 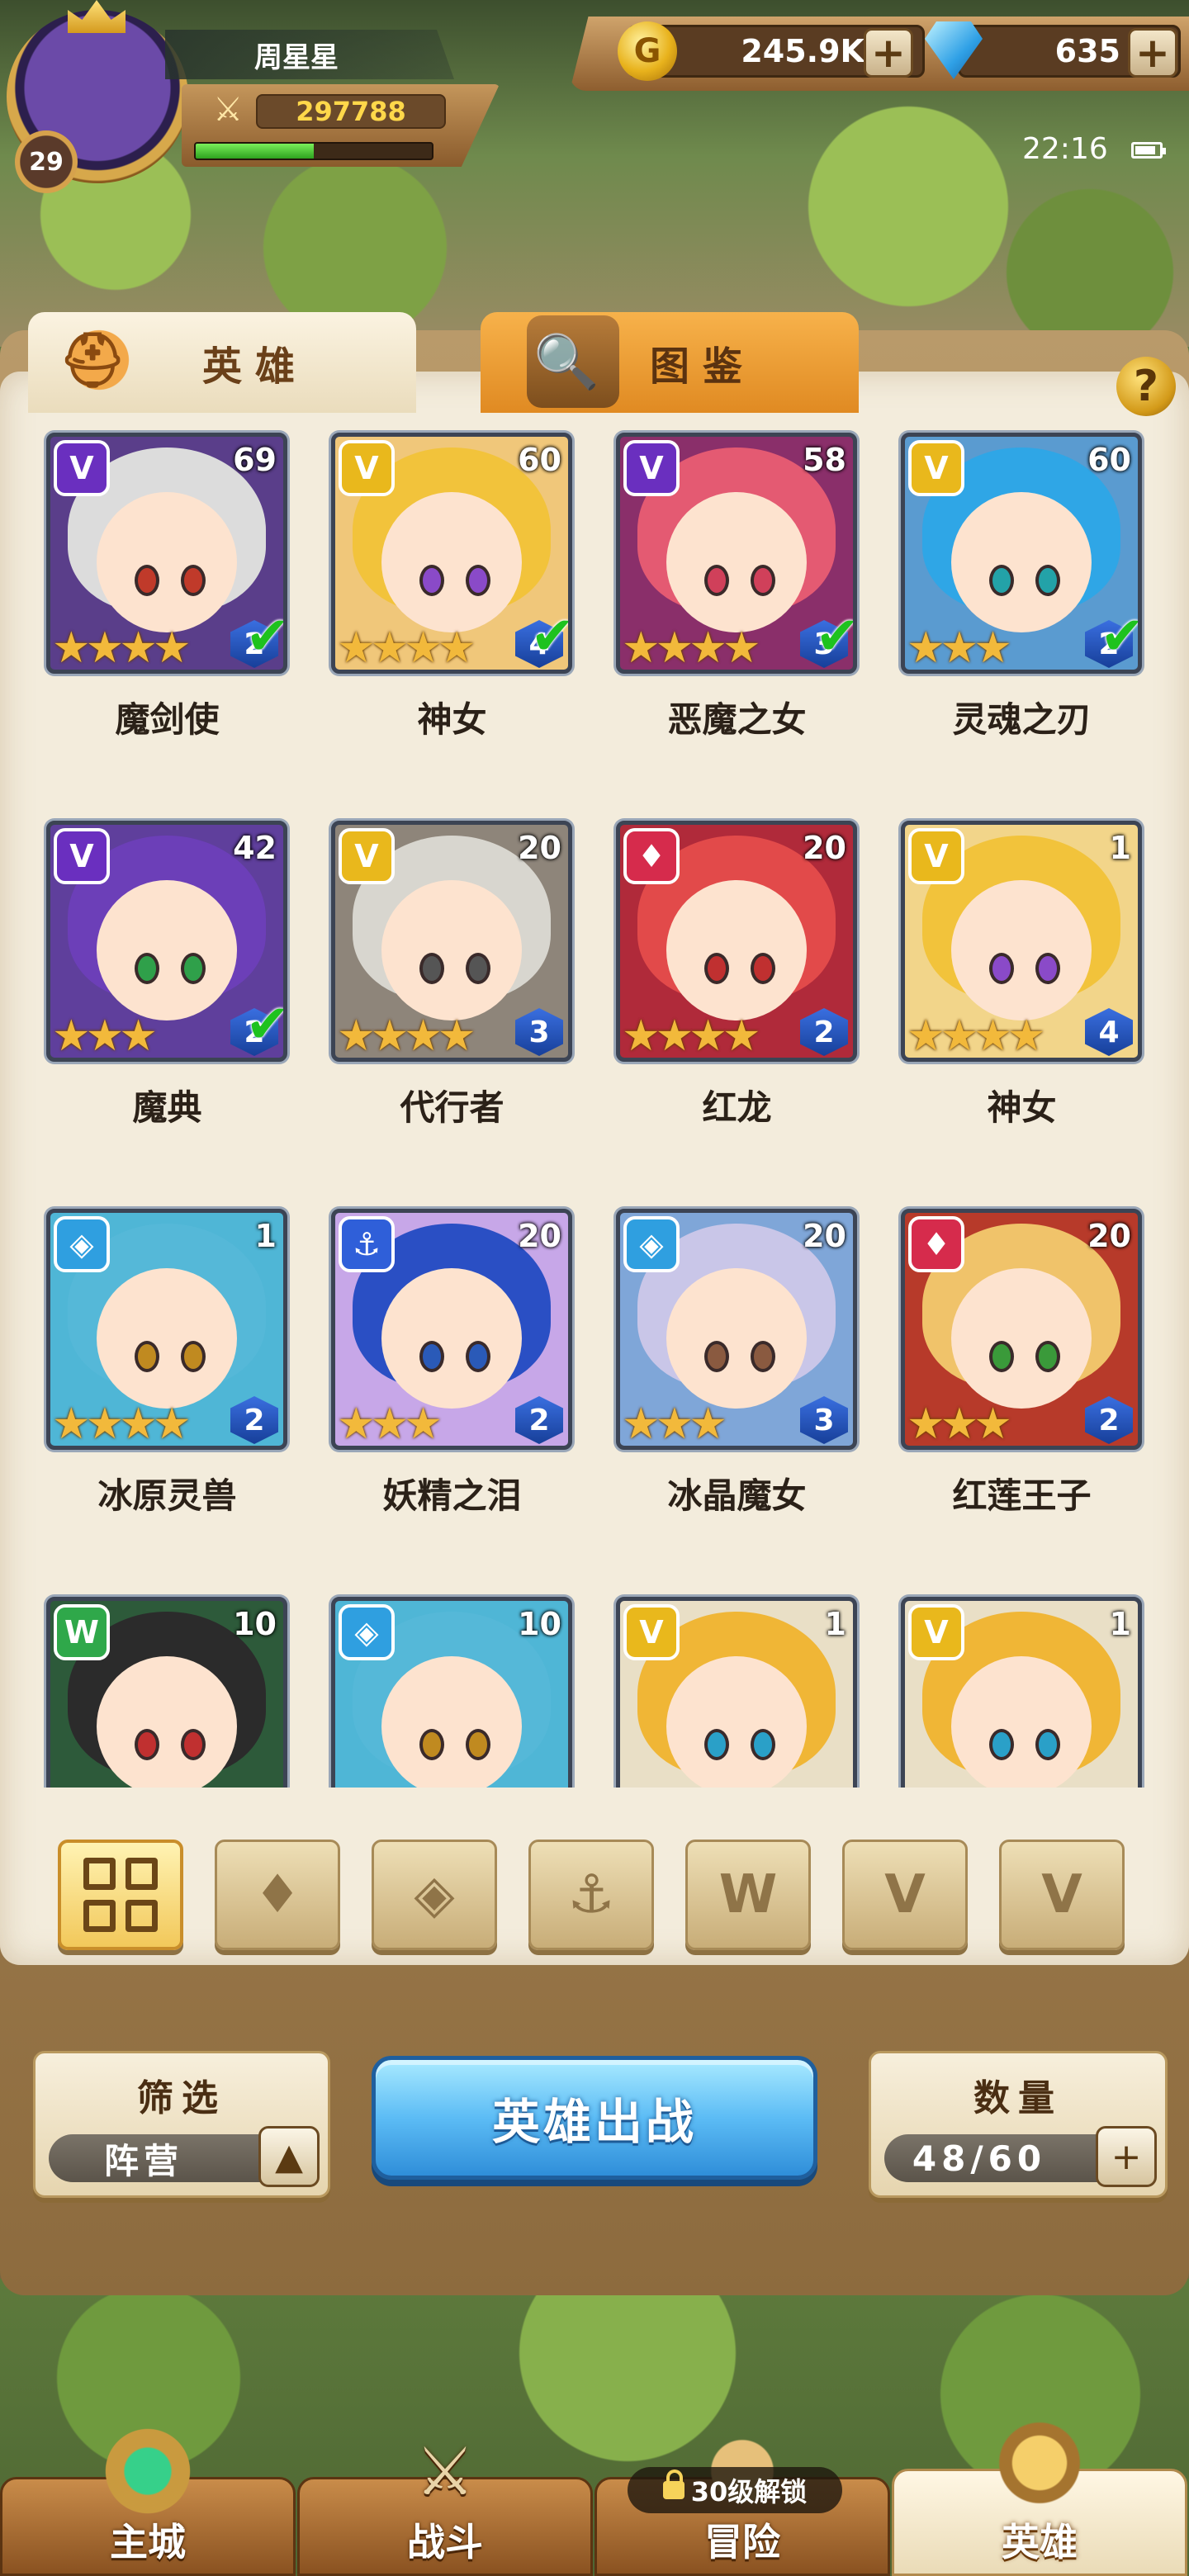 I want to click on hero-card: ⚓ 20 ★★★ 2 妖精之泪, so click(x=452, y=1399).